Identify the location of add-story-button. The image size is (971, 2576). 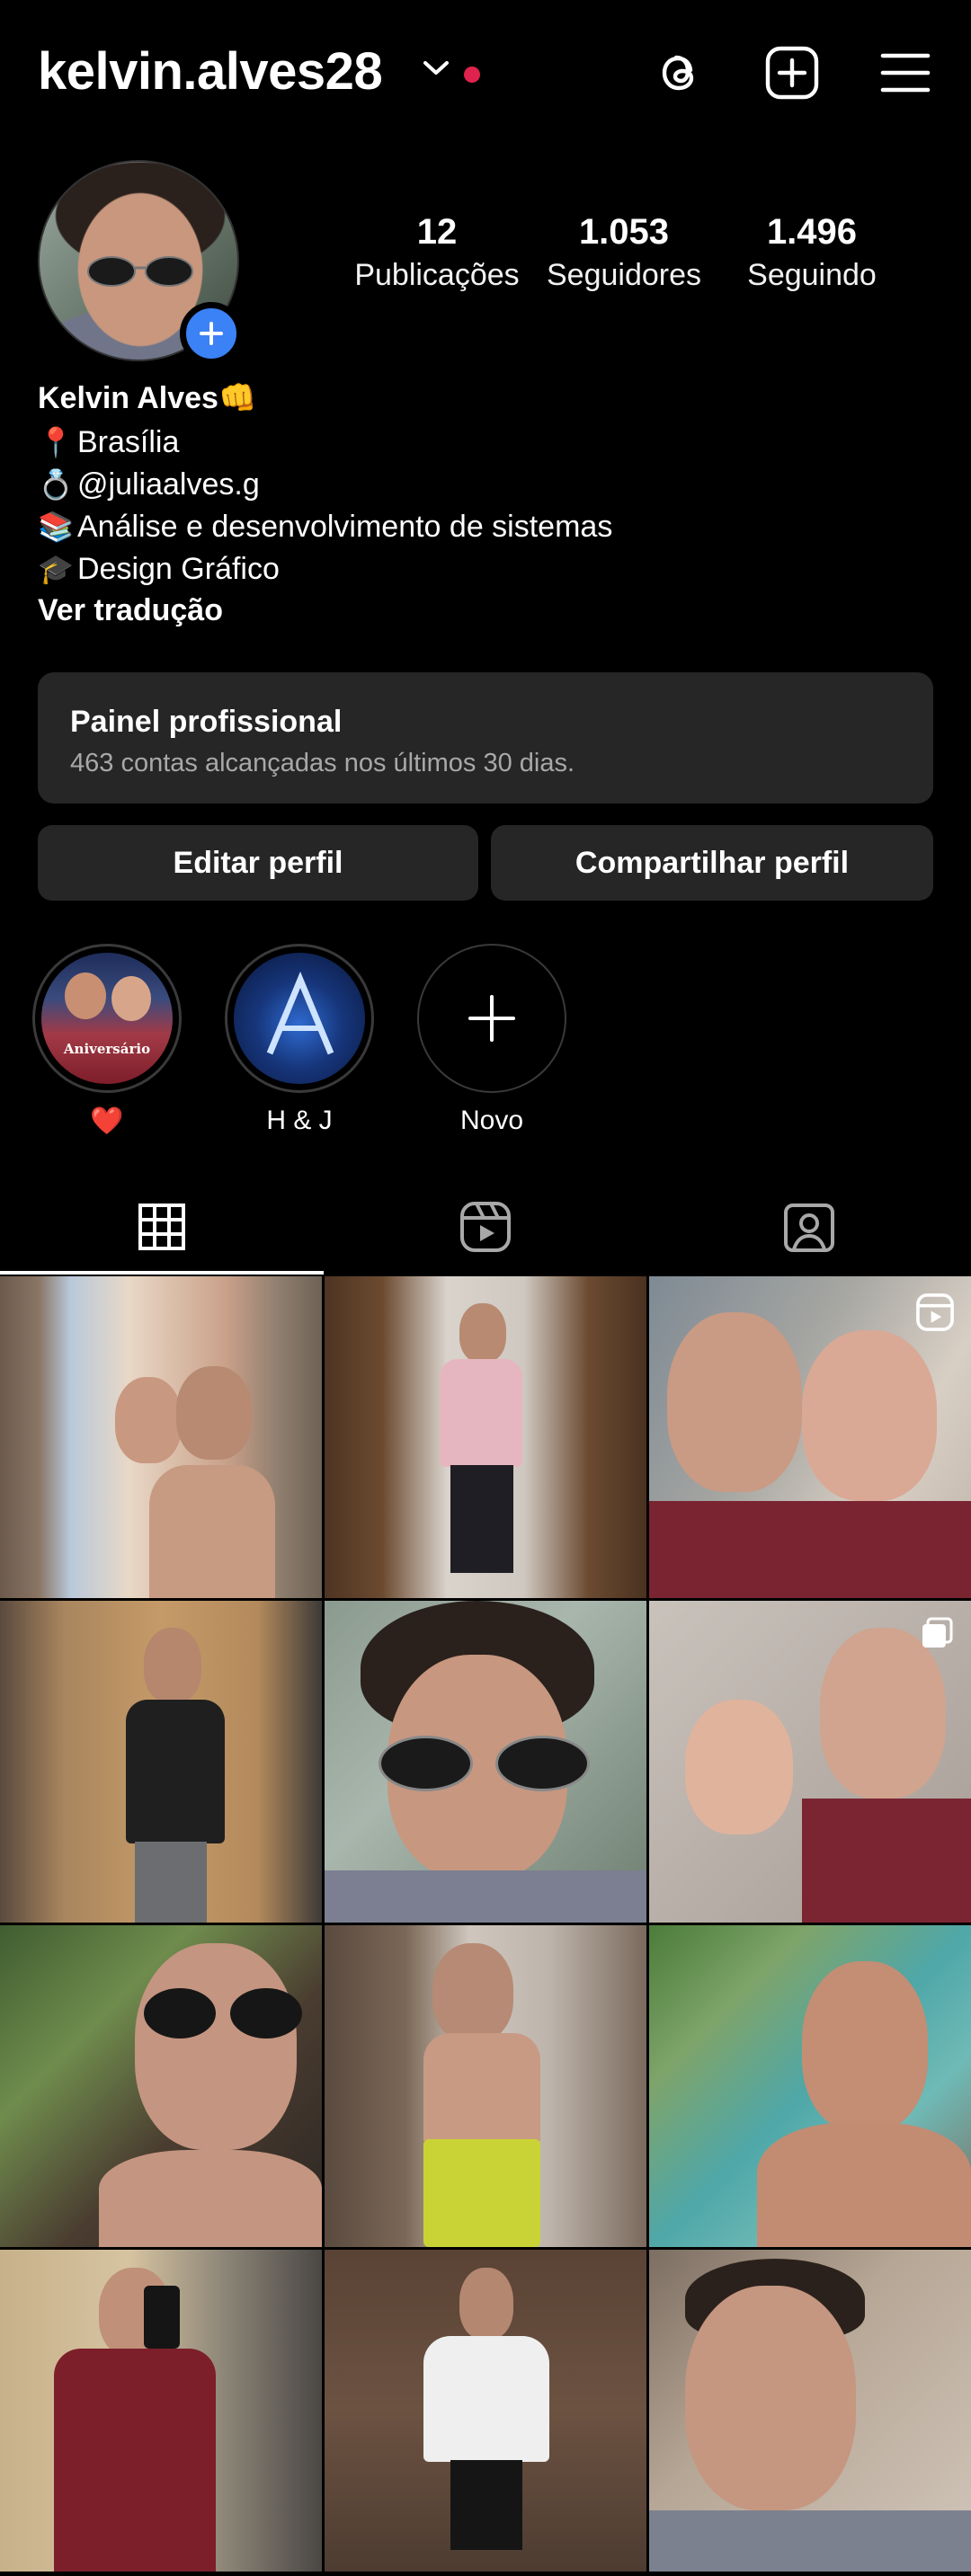
(211, 333).